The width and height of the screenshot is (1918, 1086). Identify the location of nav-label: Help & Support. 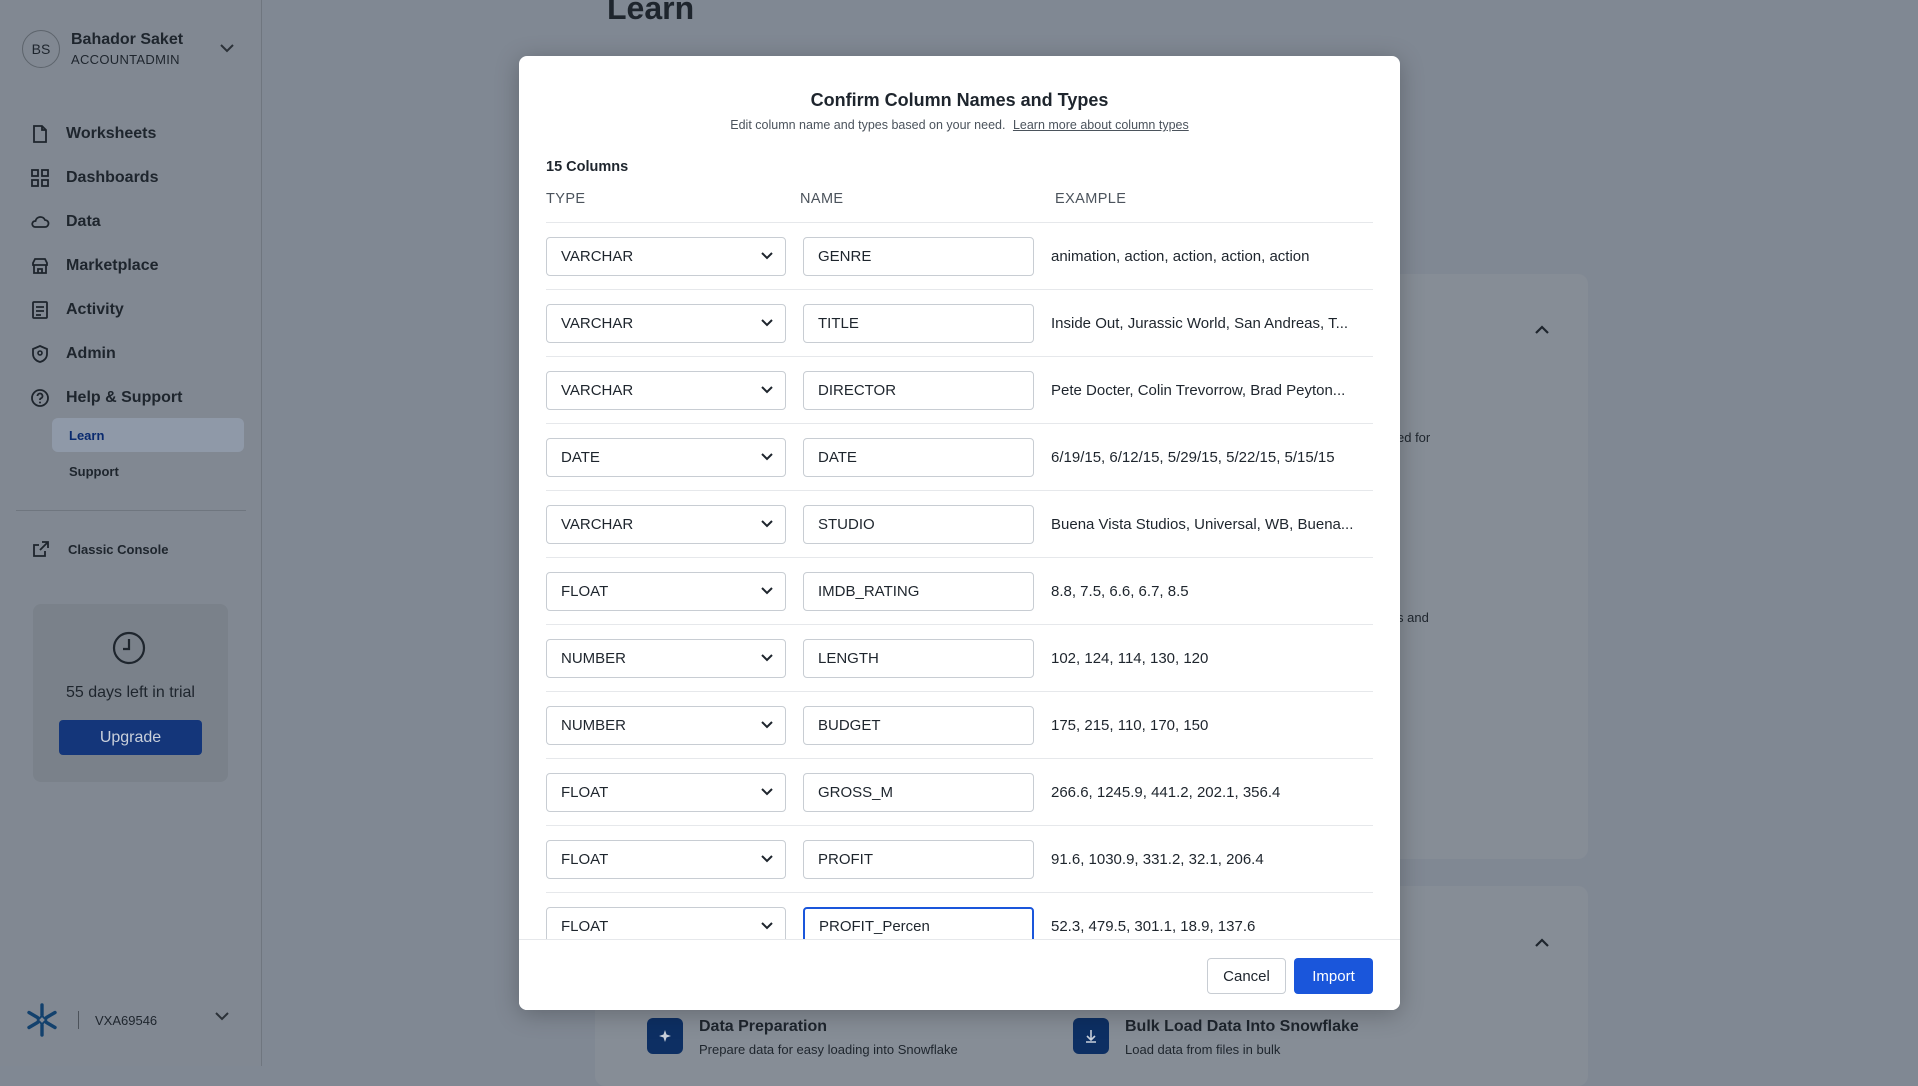
(124, 397).